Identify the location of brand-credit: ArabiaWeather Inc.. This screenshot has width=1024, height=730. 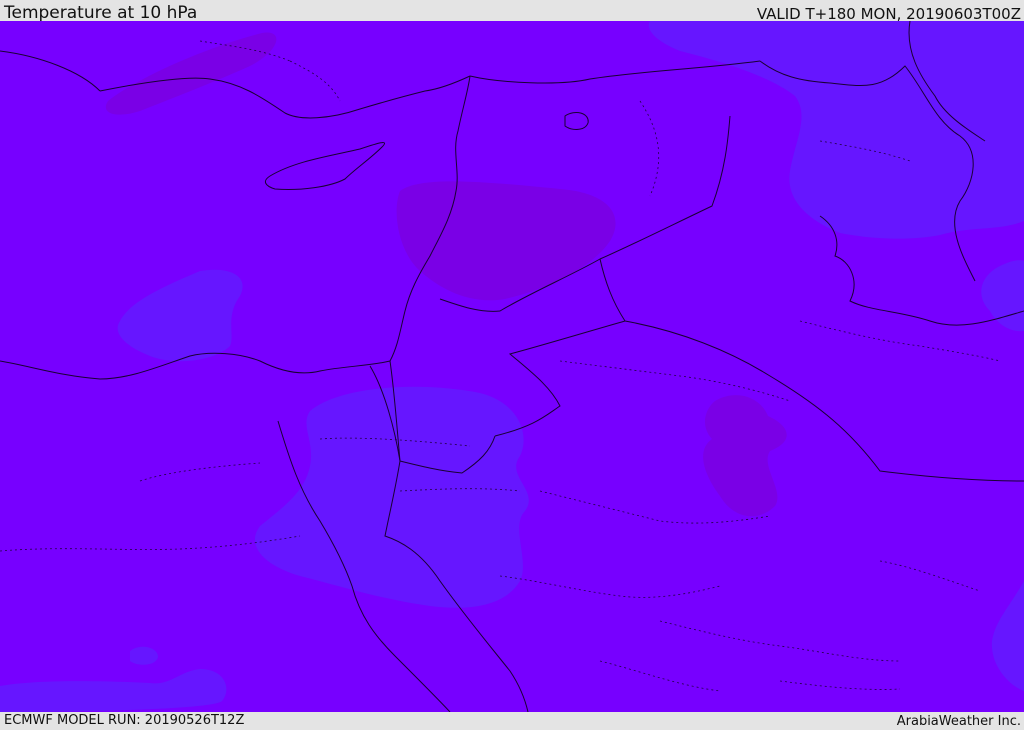
(958, 721).